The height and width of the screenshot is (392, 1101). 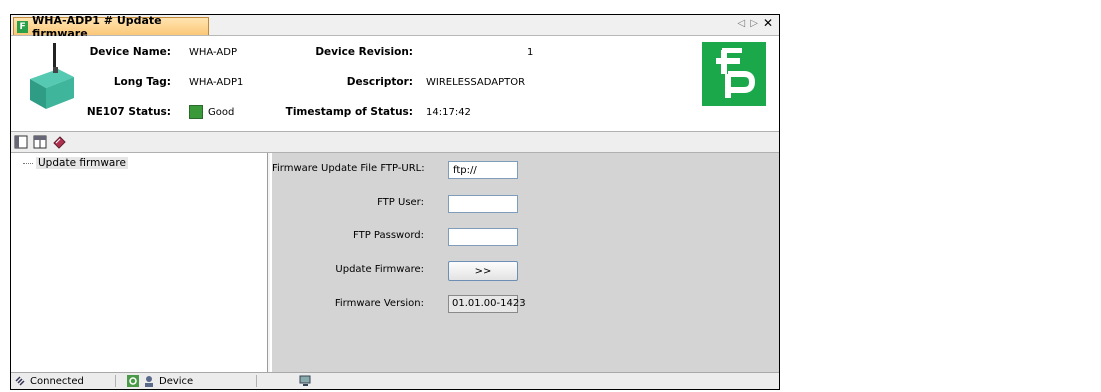 I want to click on timestamp-label: Timestamp of Status:, so click(x=349, y=112).